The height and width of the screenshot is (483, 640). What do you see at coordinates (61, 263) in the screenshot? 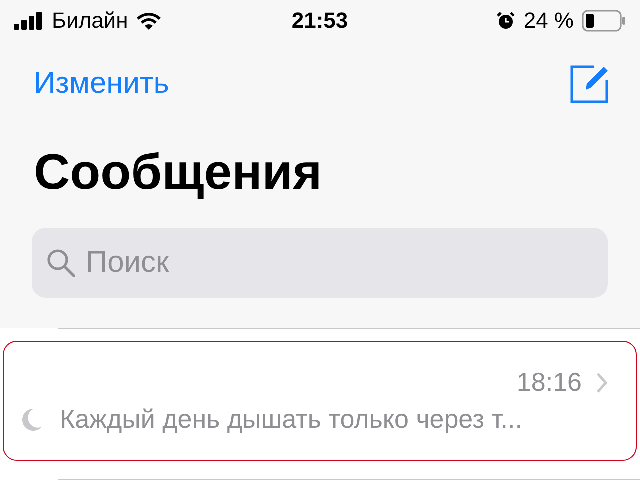
I see `search-icon` at bounding box center [61, 263].